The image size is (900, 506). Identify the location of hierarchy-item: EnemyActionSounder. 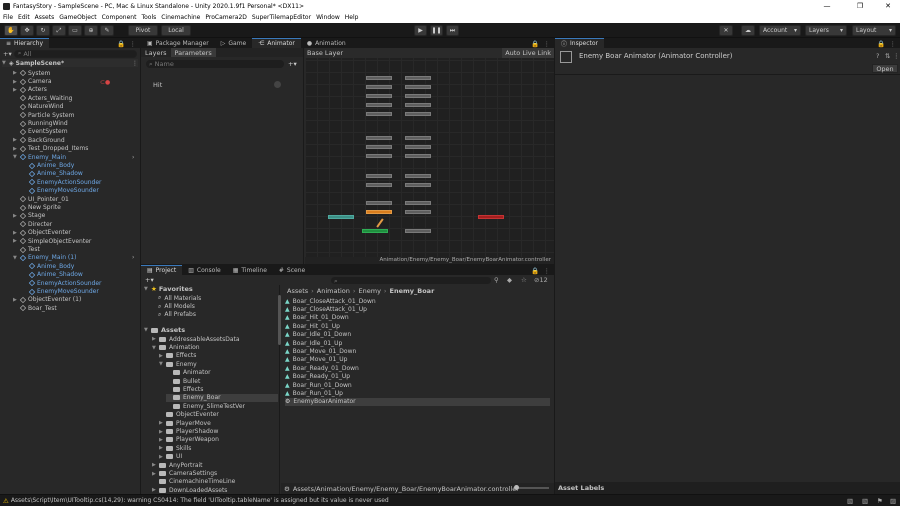
(62, 283).